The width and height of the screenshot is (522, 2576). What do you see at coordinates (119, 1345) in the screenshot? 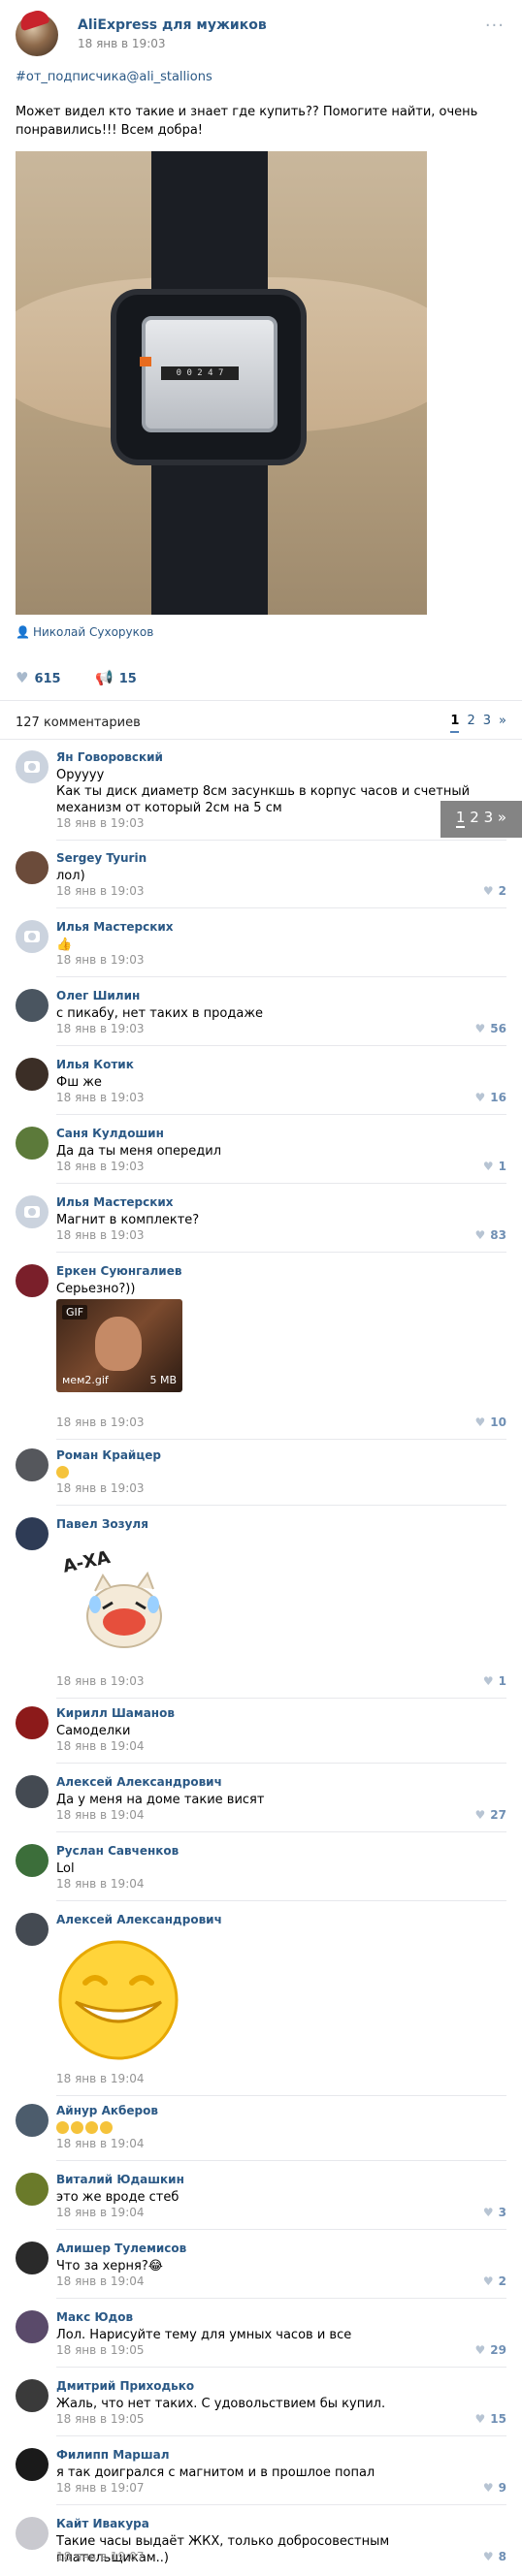
I see `gif-attachment: GIF мем2.gif 5 MB` at bounding box center [119, 1345].